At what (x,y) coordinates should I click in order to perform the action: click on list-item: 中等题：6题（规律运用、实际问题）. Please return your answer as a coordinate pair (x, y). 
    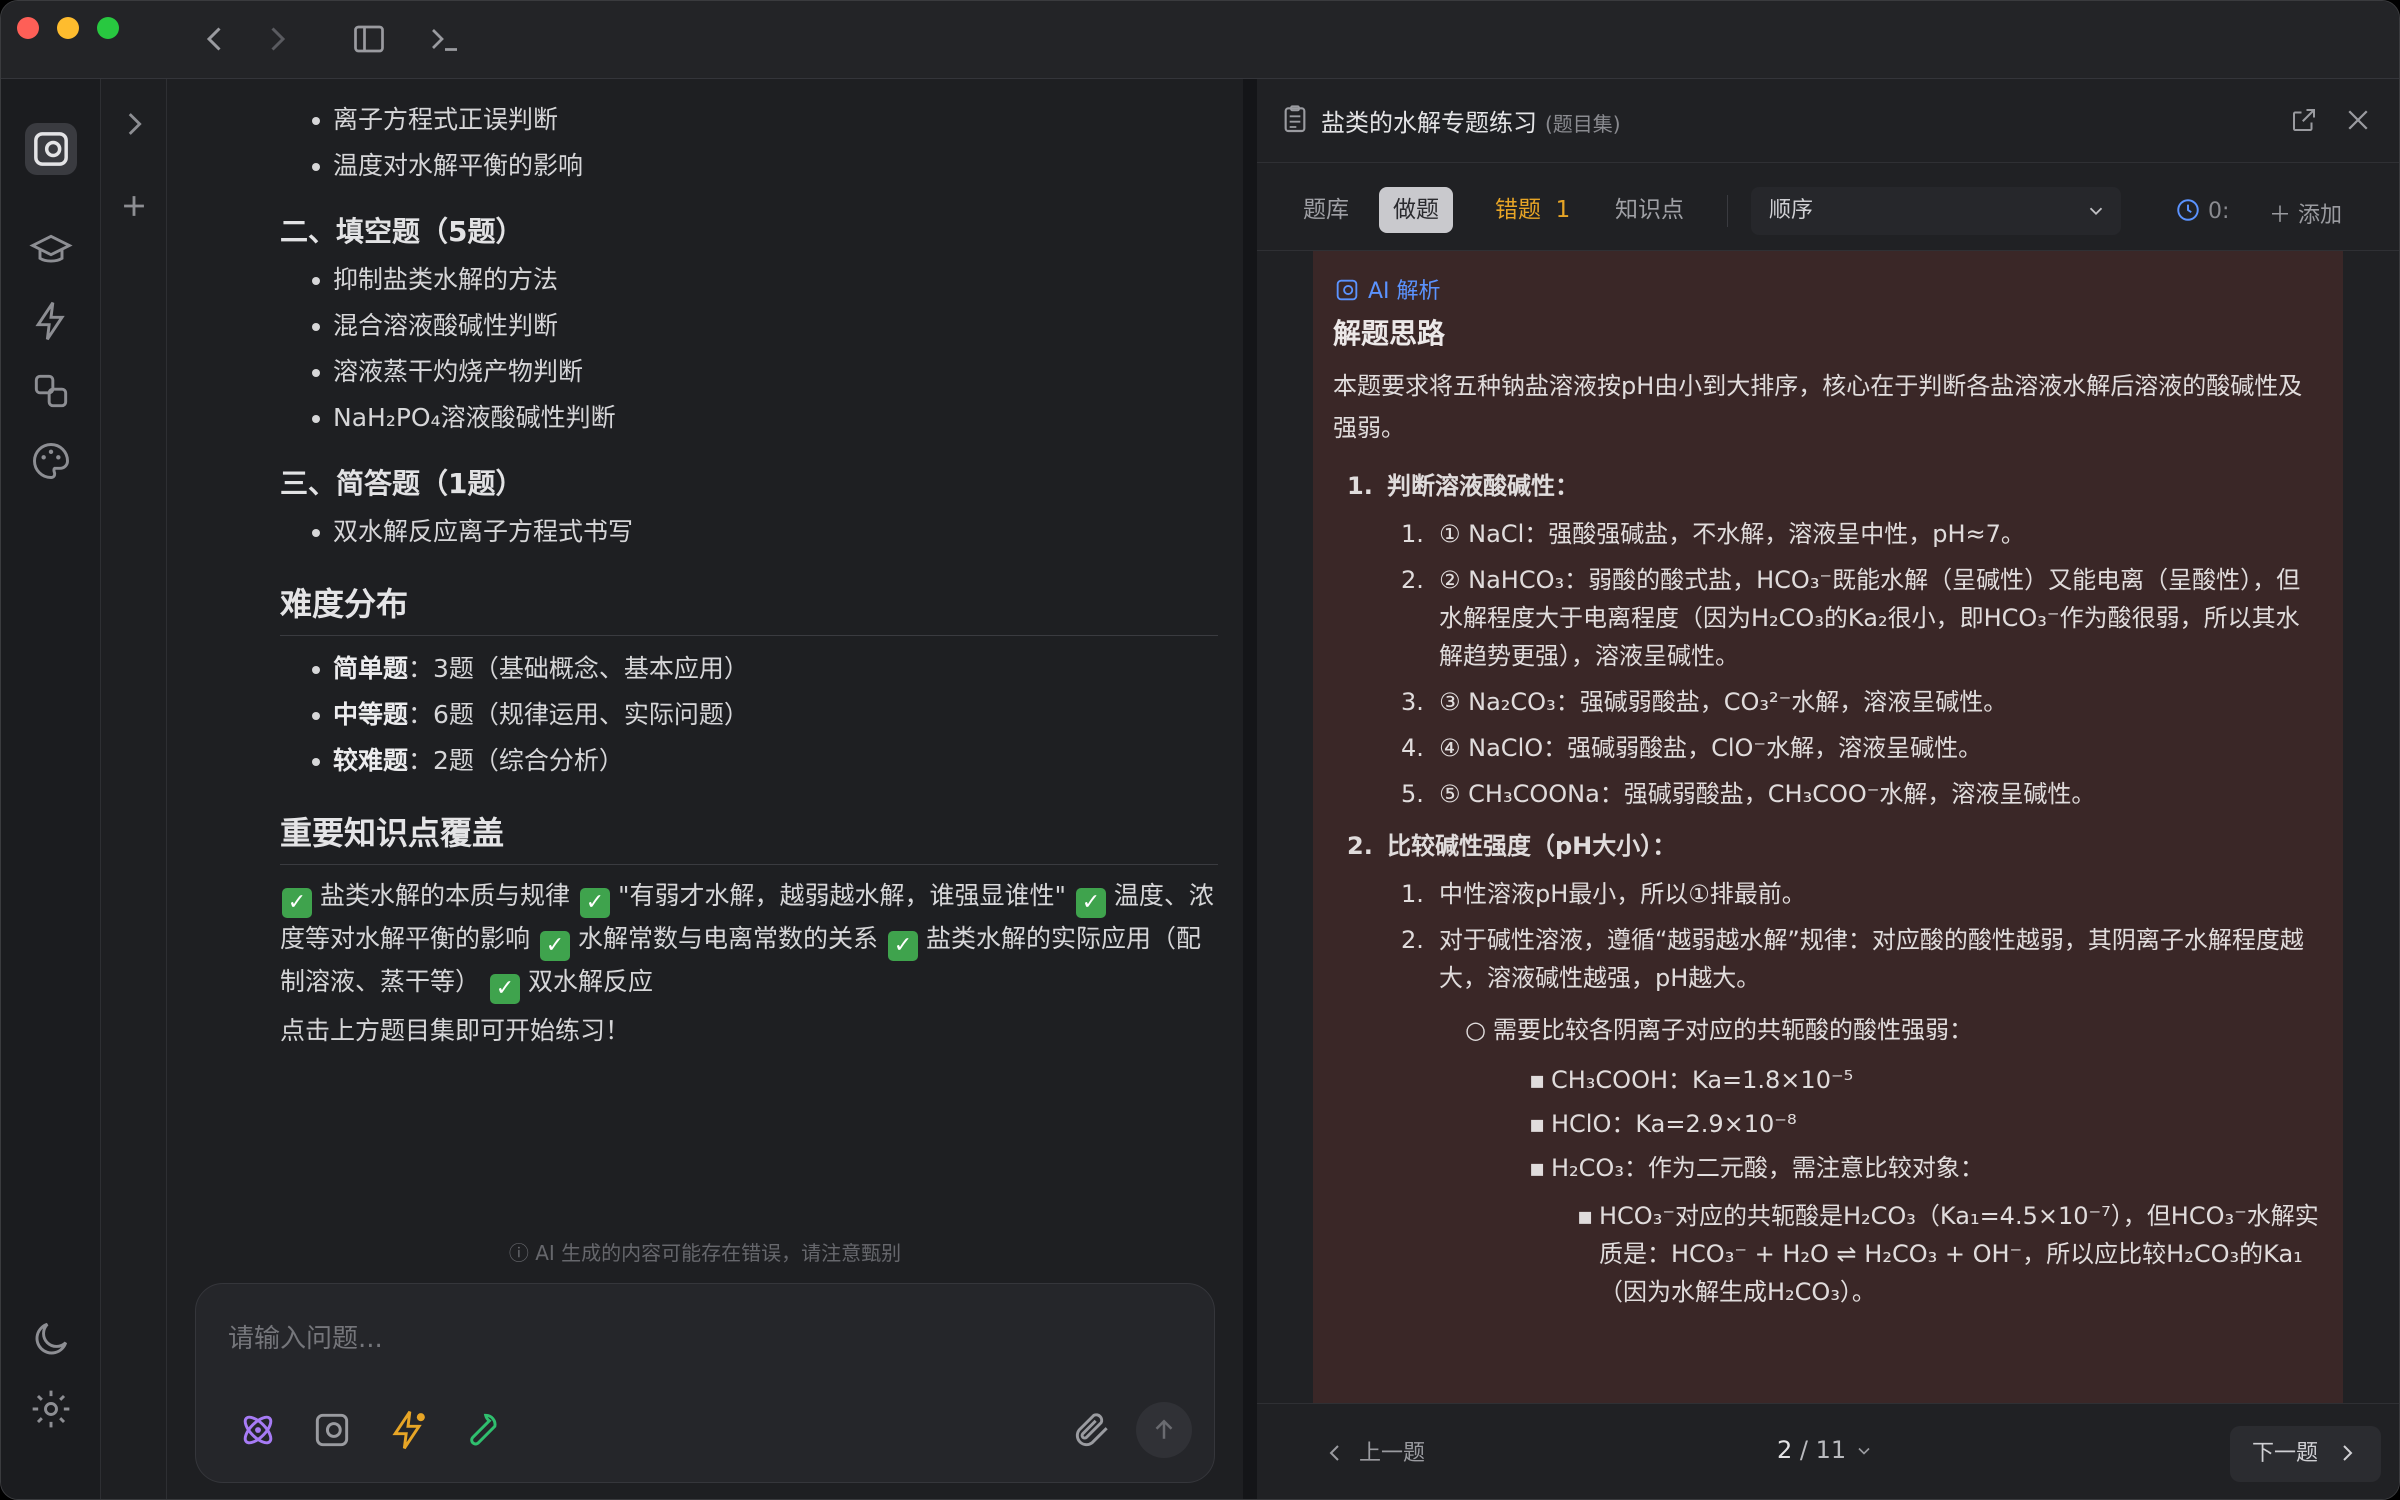
    Looking at the image, I should click on (749, 715).